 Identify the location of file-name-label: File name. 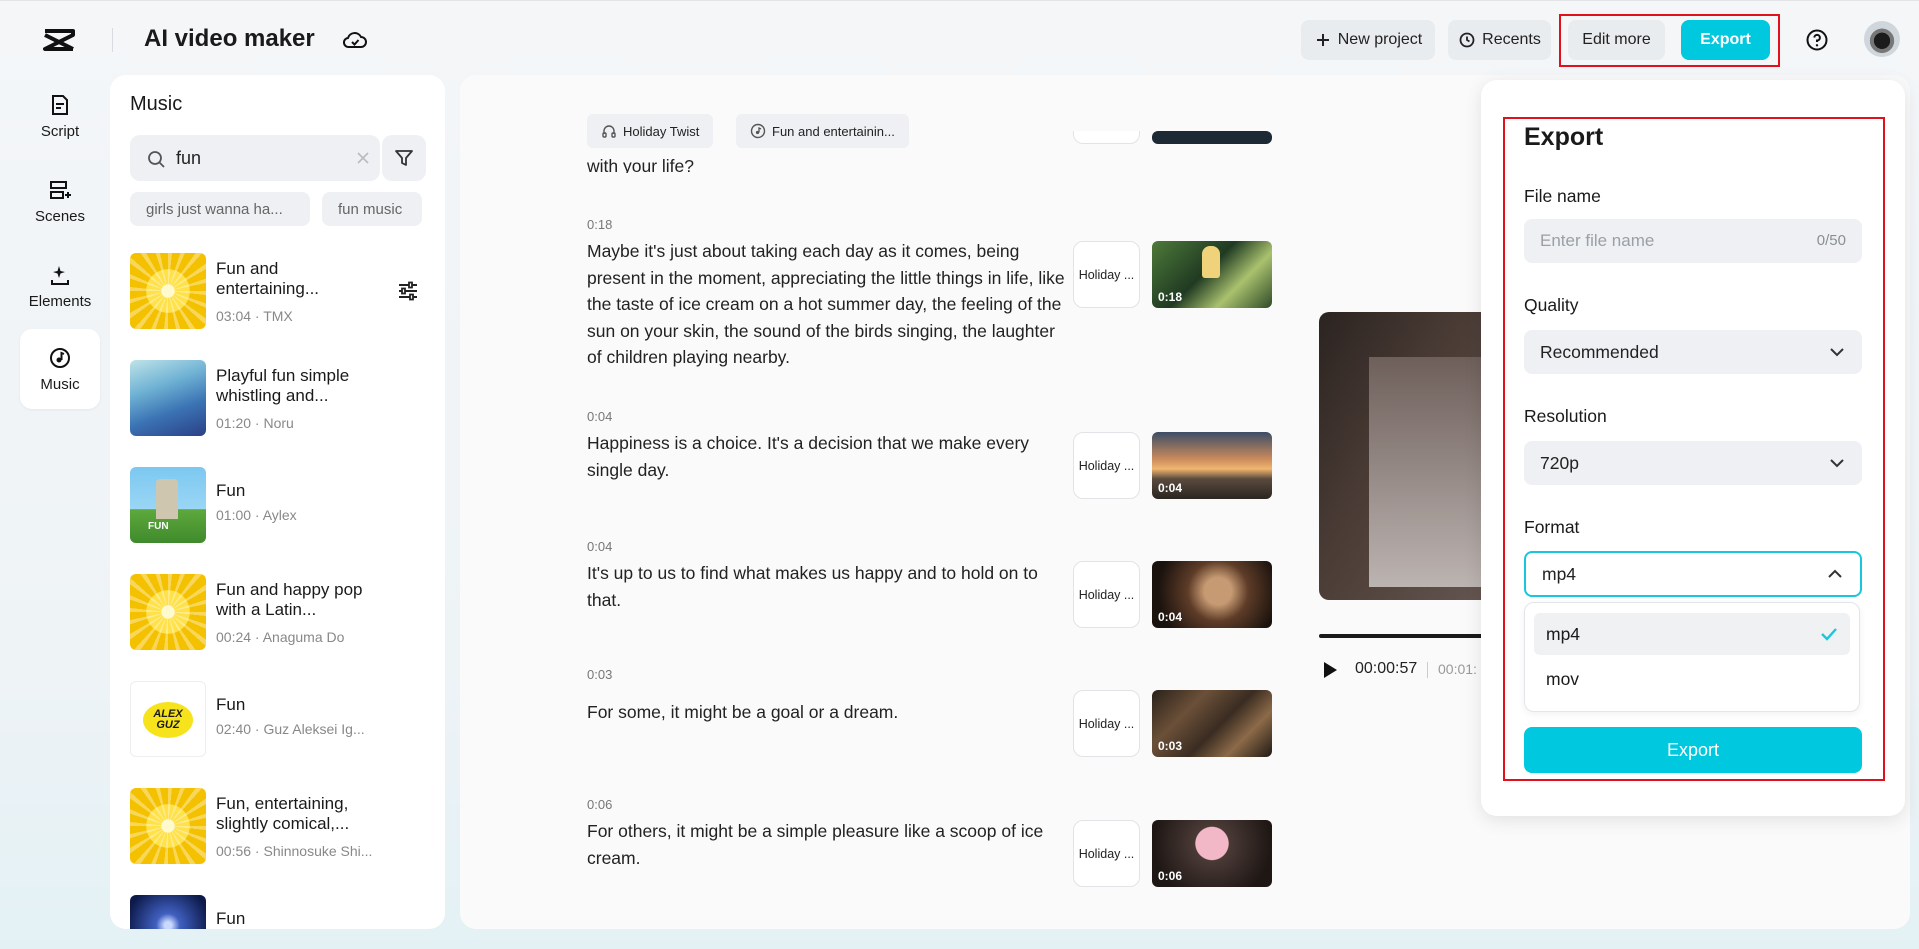
(1562, 196).